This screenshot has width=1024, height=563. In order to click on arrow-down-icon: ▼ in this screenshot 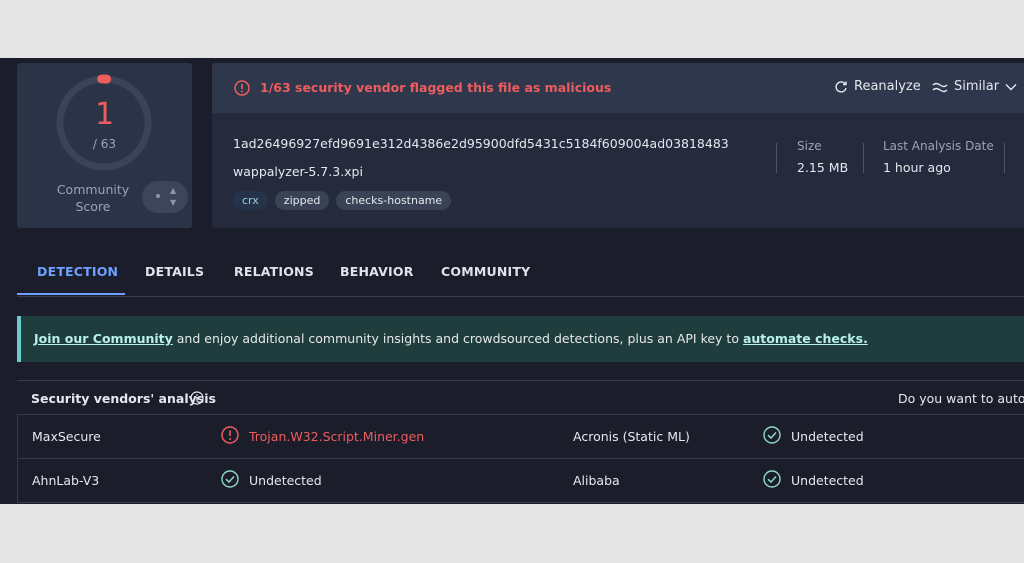, I will do `click(173, 202)`.